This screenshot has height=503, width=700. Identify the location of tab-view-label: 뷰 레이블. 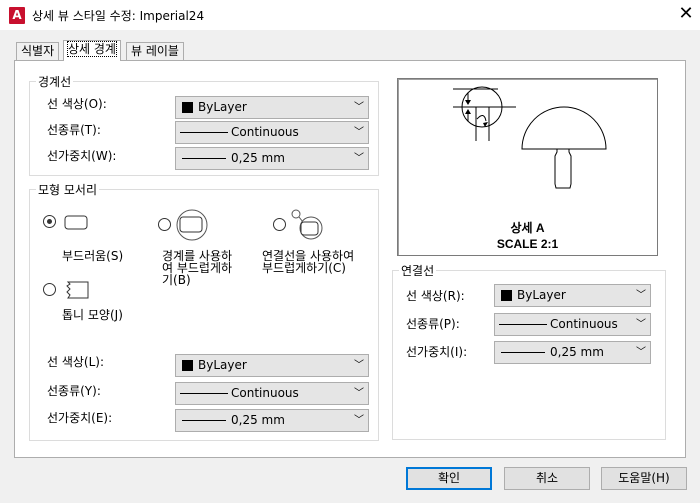
(155, 51).